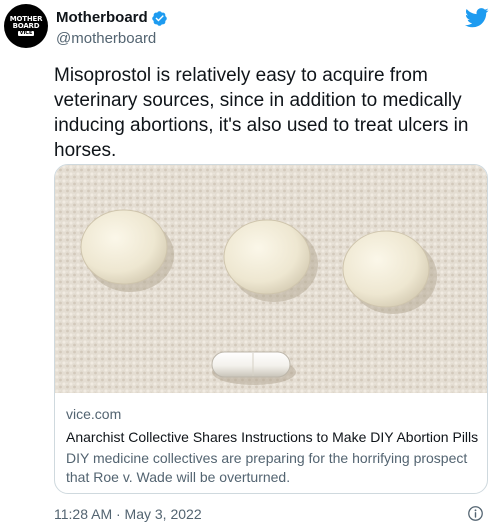 The height and width of the screenshot is (529, 500). What do you see at coordinates (128, 514) in the screenshot?
I see `tweet-timestamp: 11:28 AM · May 3, 2022` at bounding box center [128, 514].